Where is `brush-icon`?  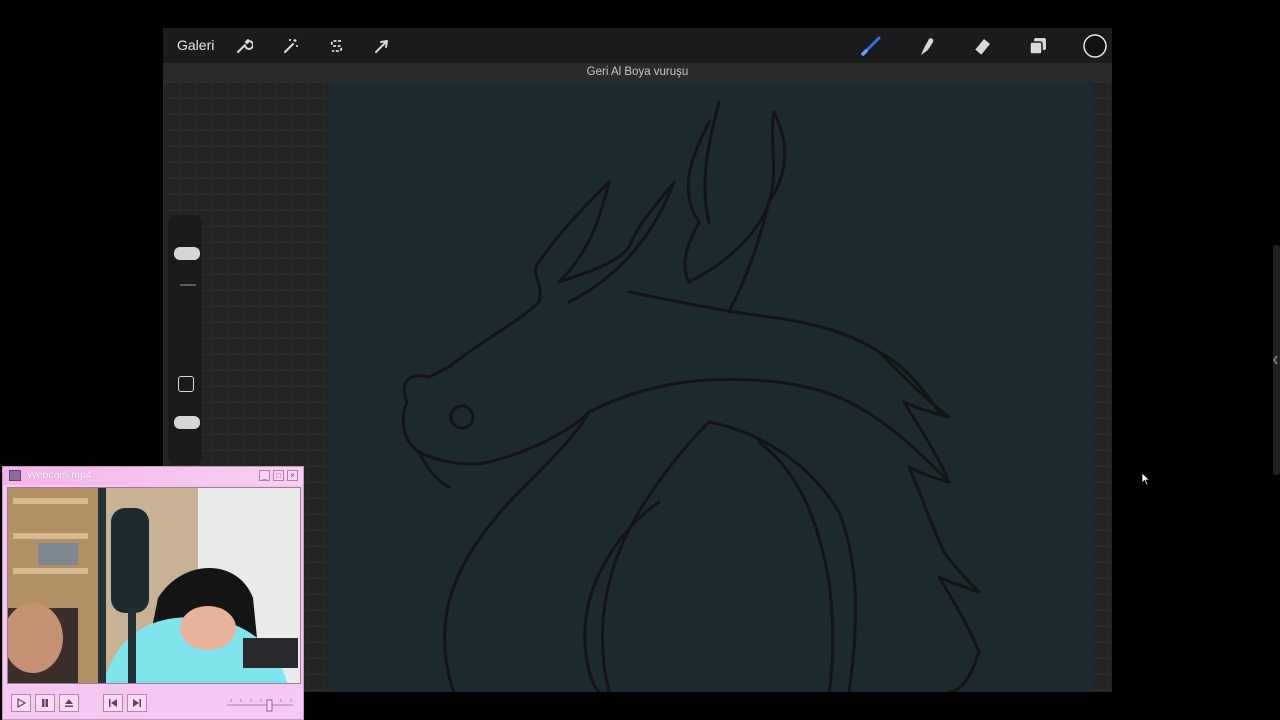 brush-icon is located at coordinates (871, 46).